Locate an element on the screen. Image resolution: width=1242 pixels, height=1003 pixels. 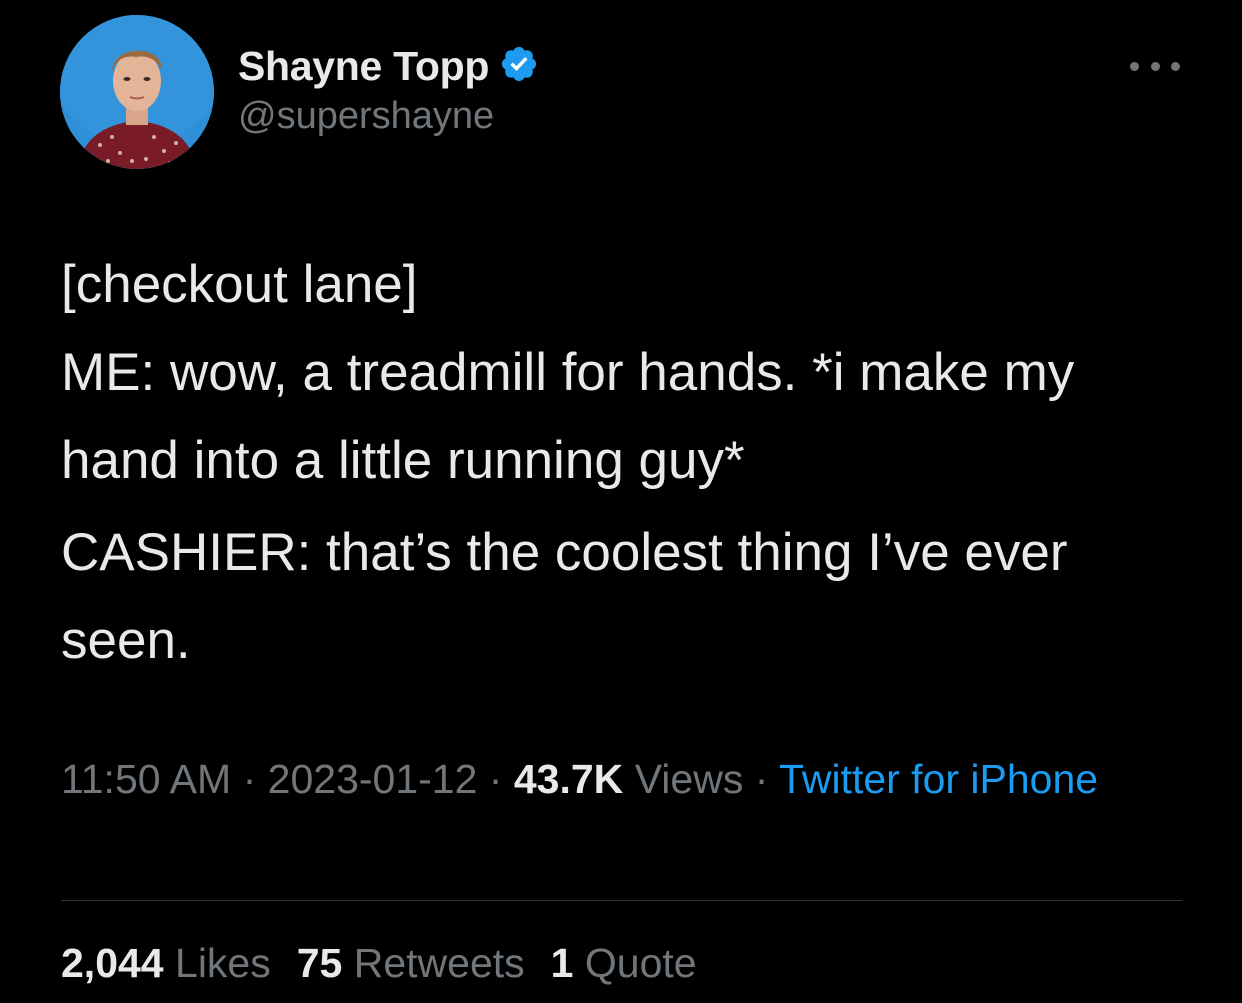
views-label: Views is located at coordinates (689, 779).